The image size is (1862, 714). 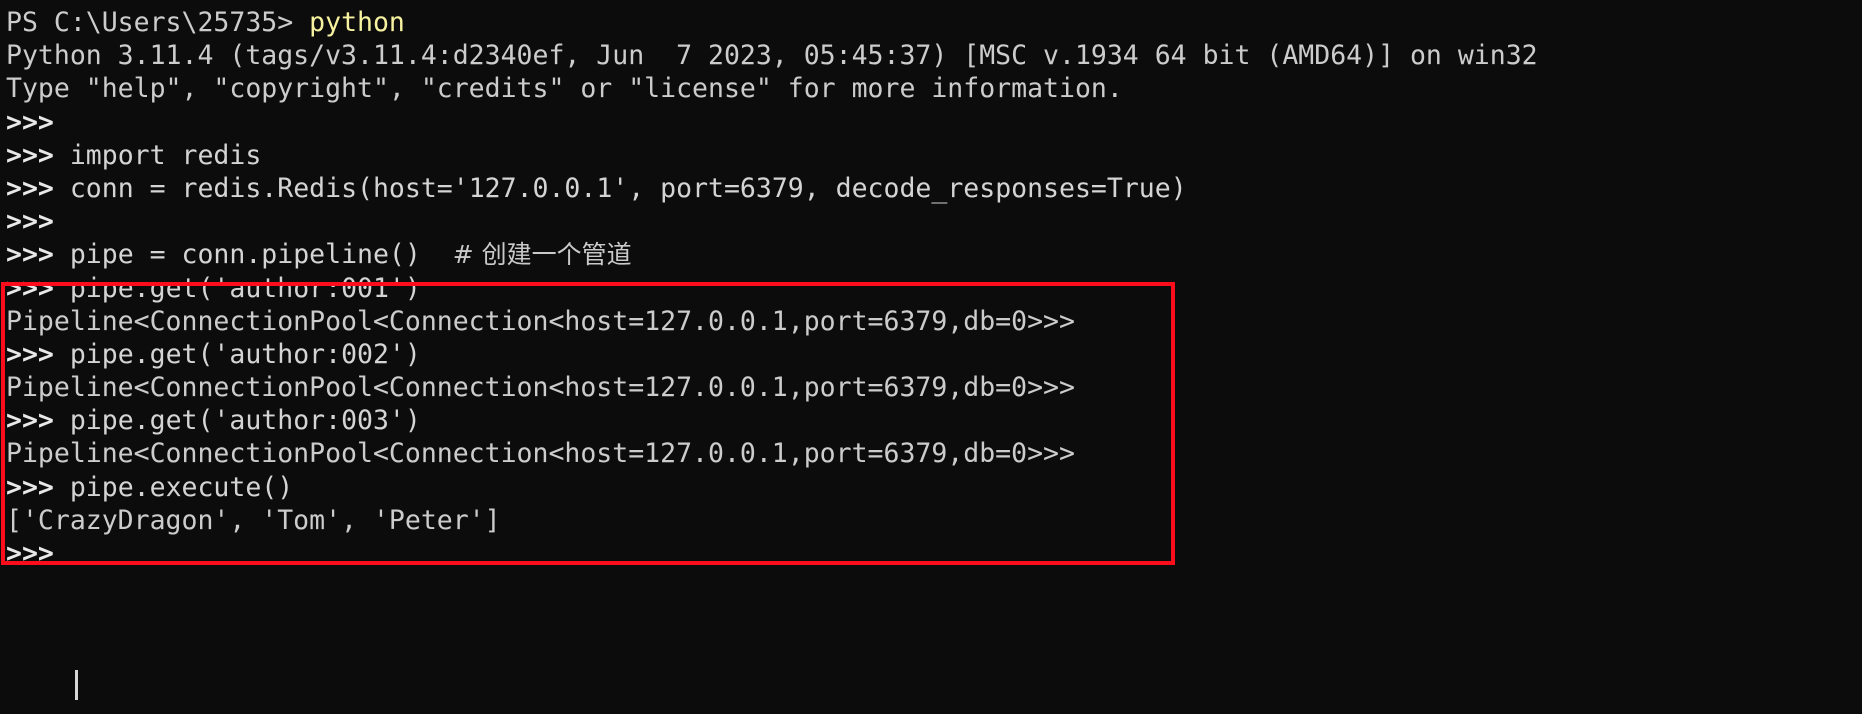 I want to click on terminal-line-import-redis: >>> import redis, so click(x=931, y=155).